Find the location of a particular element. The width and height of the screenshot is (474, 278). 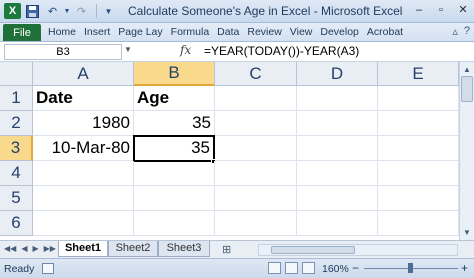

zoom-out-button: − is located at coordinates (355, 268).